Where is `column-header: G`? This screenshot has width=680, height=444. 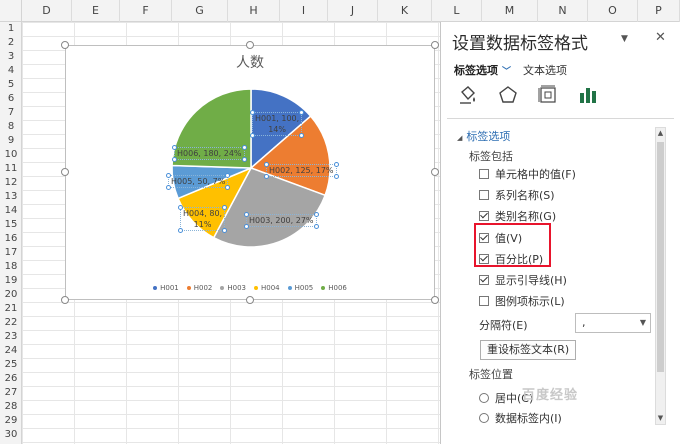 column-header: G is located at coordinates (200, 11).